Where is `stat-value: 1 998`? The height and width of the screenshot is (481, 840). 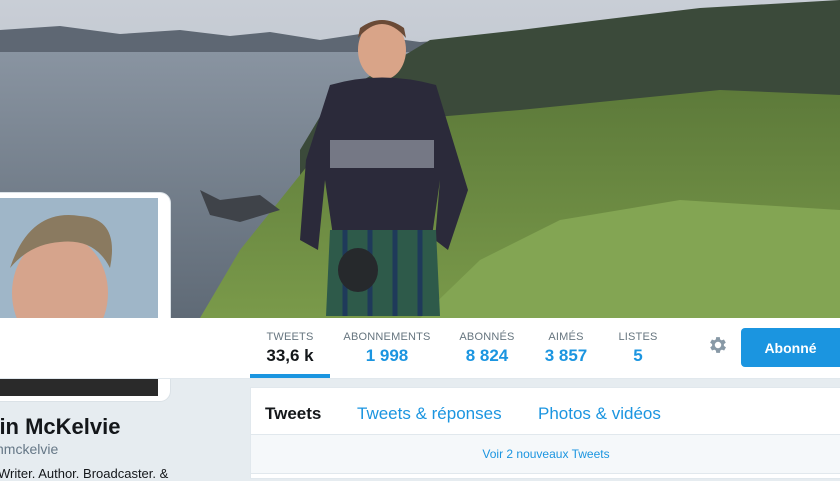 stat-value: 1 998 is located at coordinates (387, 355).